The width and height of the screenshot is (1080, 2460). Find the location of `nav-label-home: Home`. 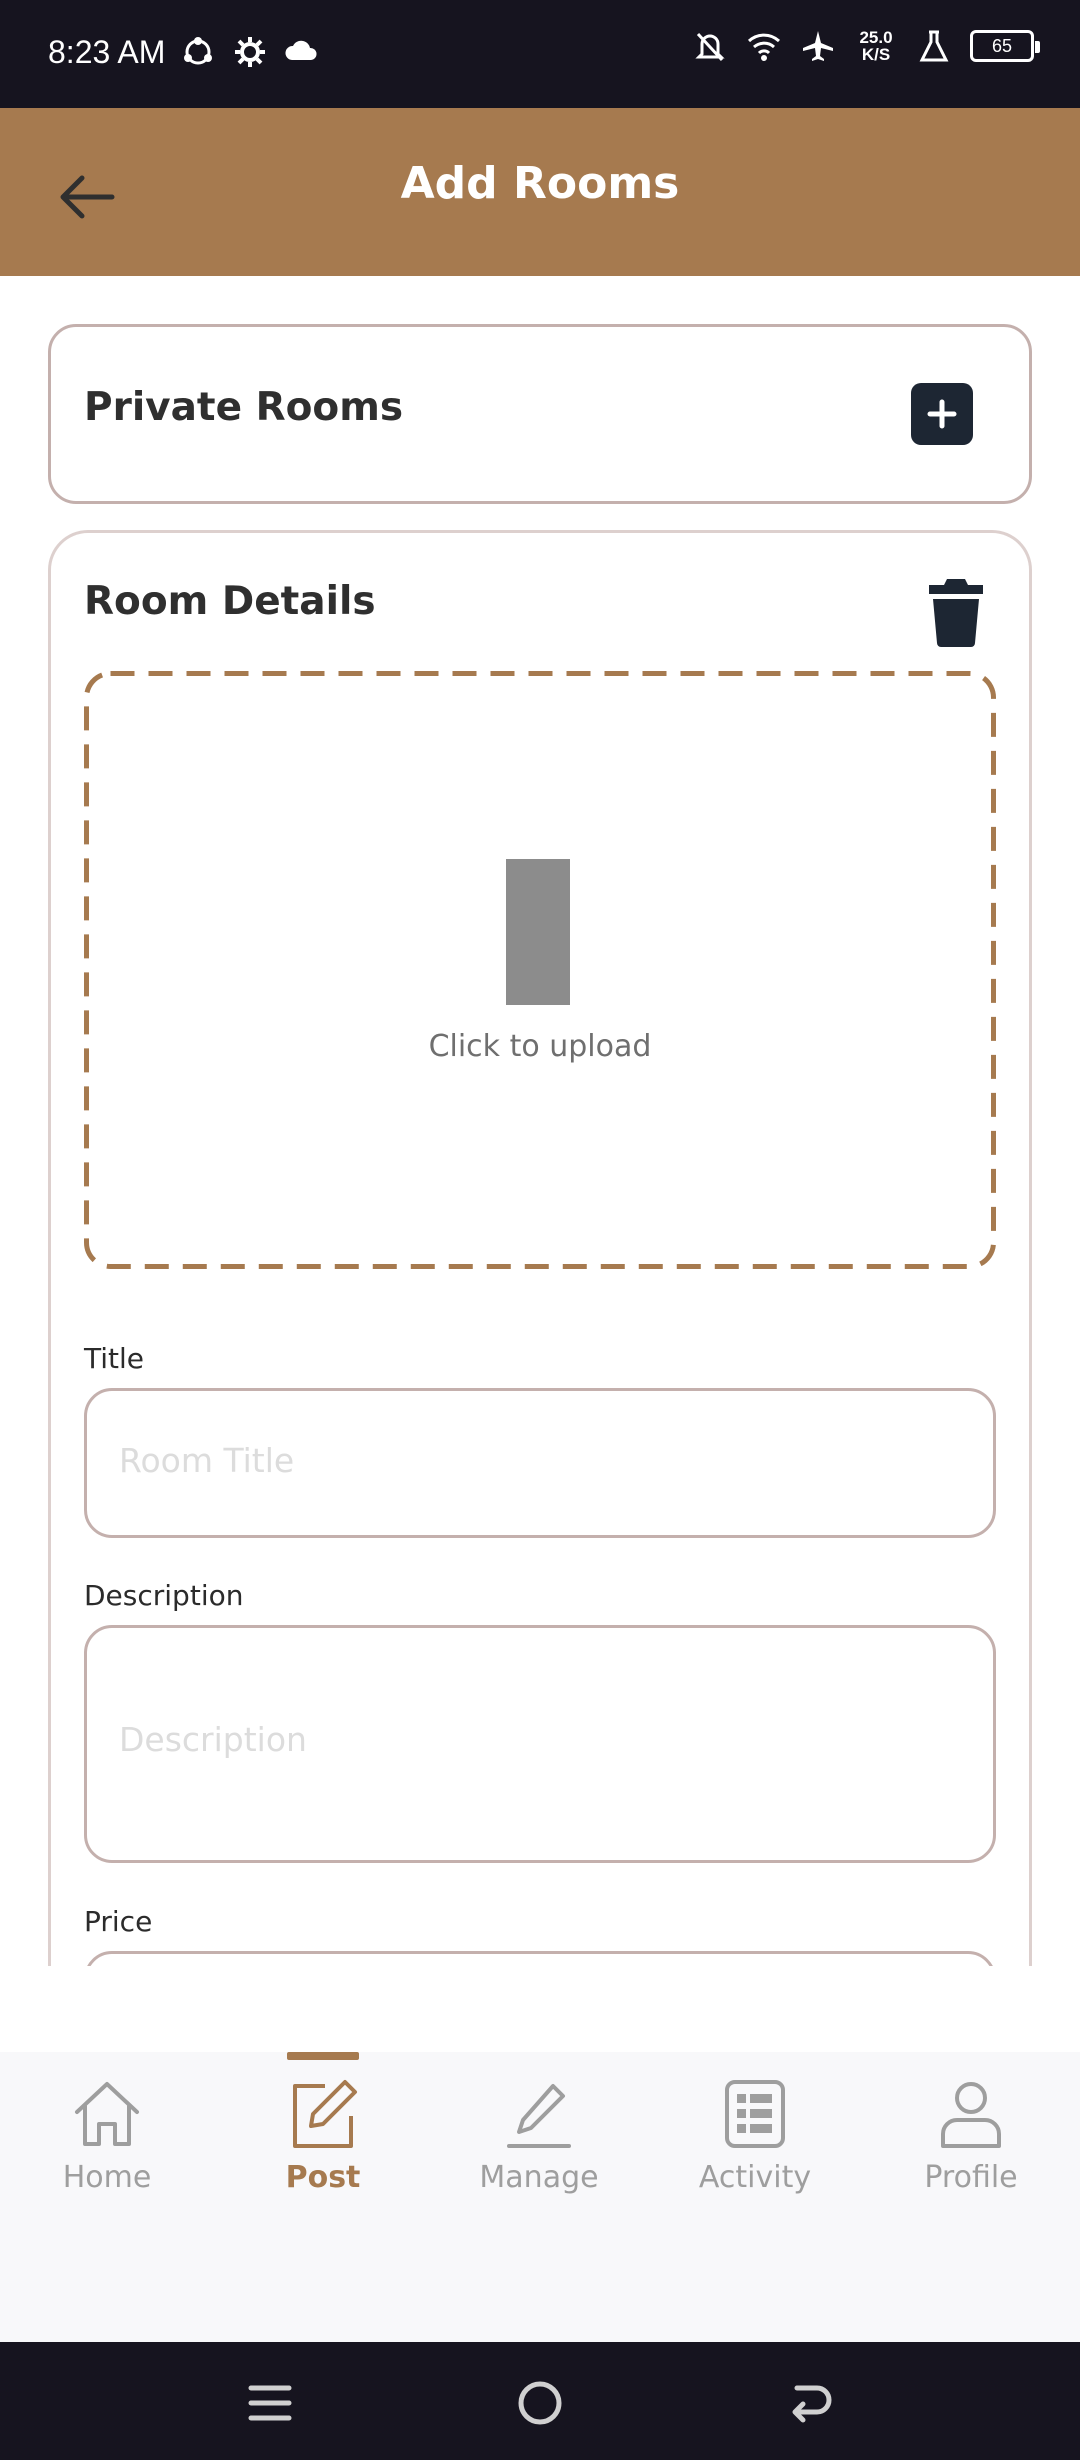

nav-label-home: Home is located at coordinates (107, 2177).